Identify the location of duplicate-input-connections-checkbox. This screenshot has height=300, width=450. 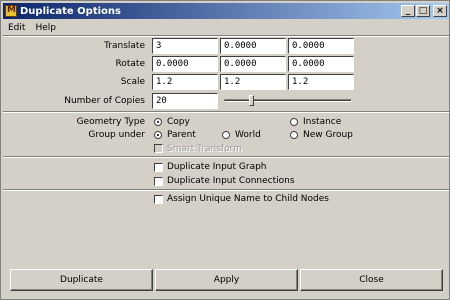
(158, 181).